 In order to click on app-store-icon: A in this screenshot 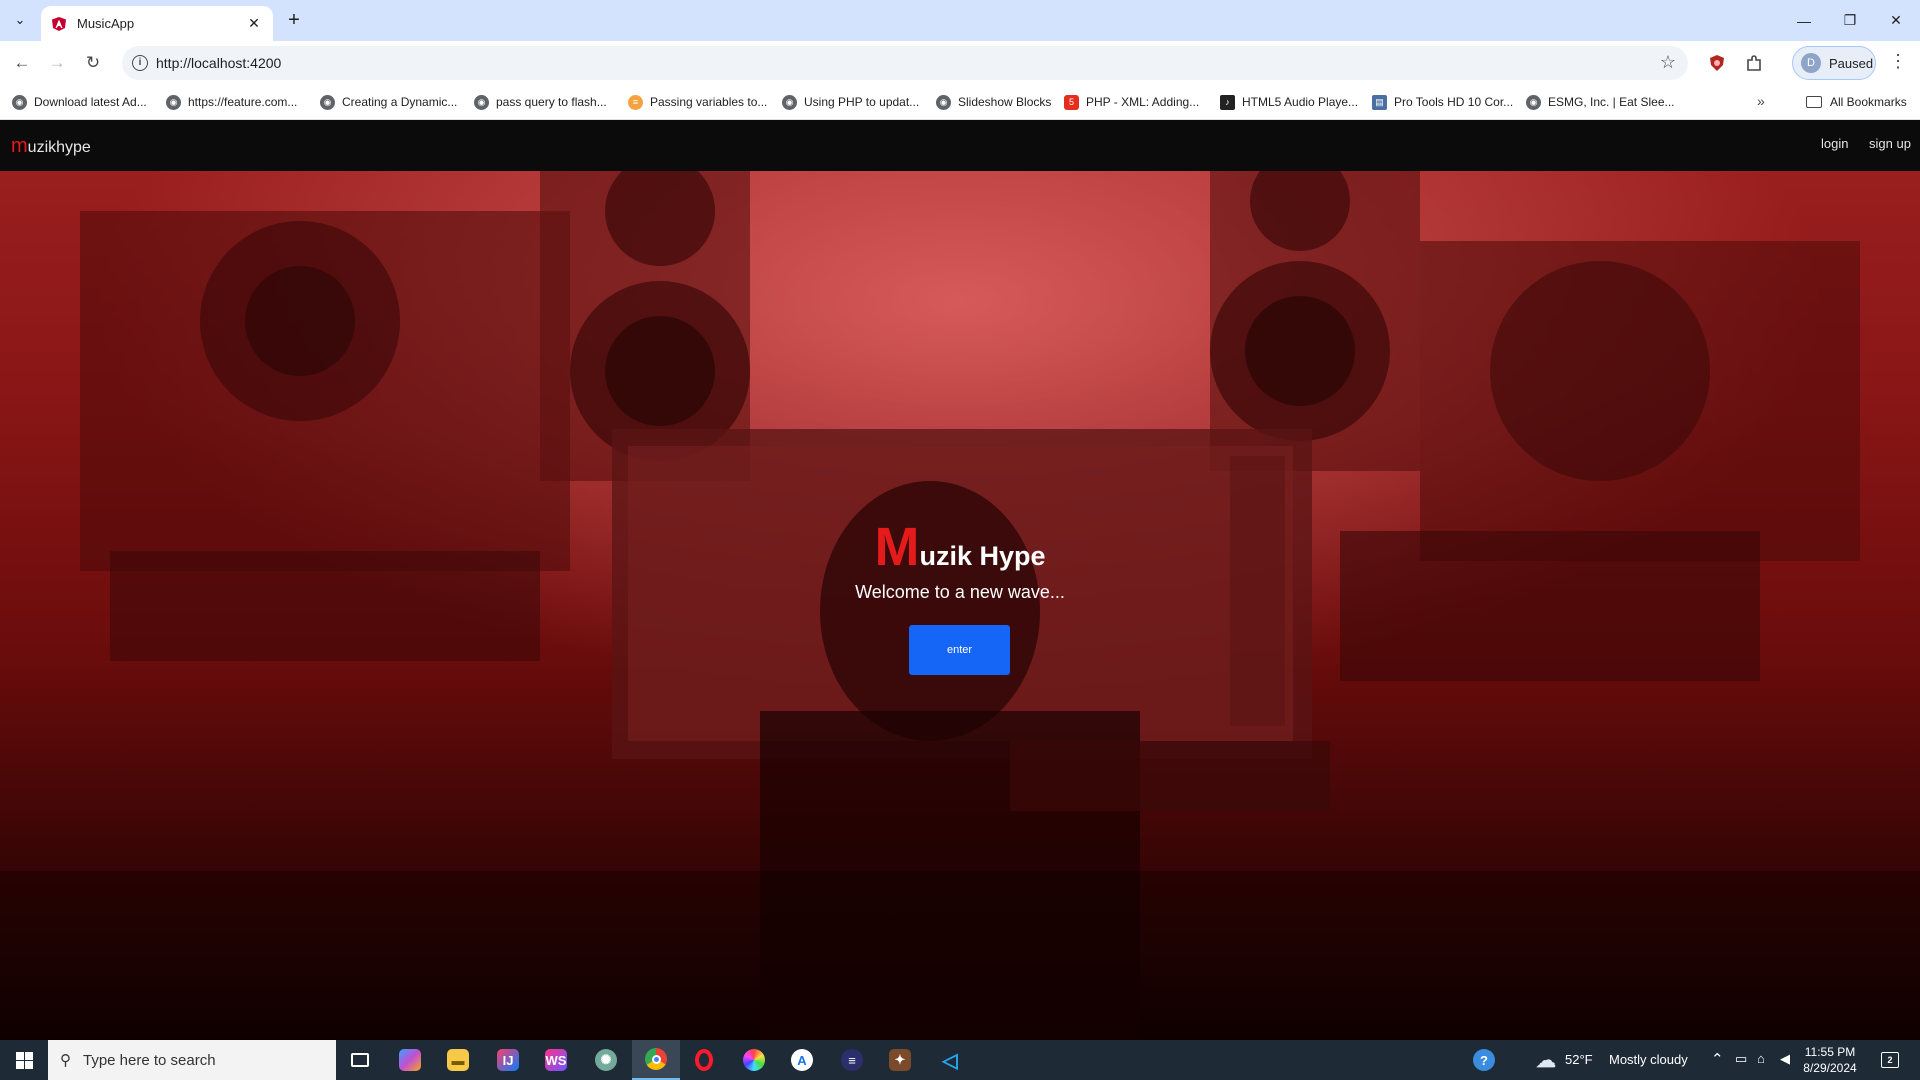, I will do `click(802, 1060)`.